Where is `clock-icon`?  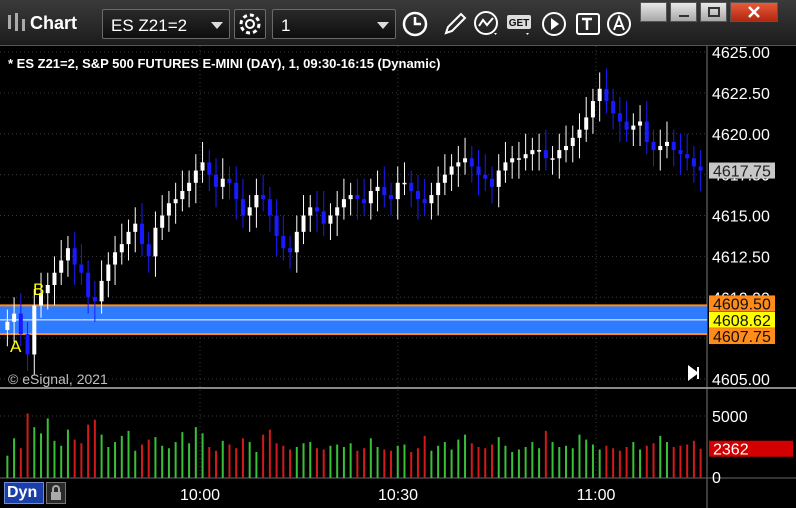
clock-icon is located at coordinates (415, 24).